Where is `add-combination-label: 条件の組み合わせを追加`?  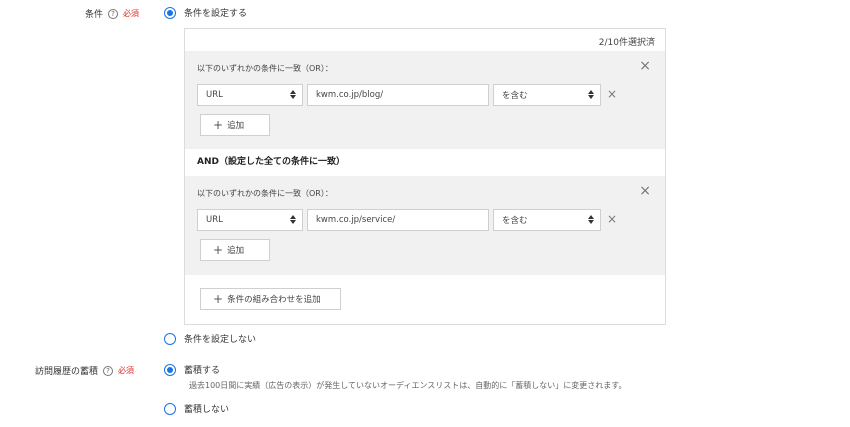 add-combination-label: 条件の組み合わせを追加 is located at coordinates (274, 300).